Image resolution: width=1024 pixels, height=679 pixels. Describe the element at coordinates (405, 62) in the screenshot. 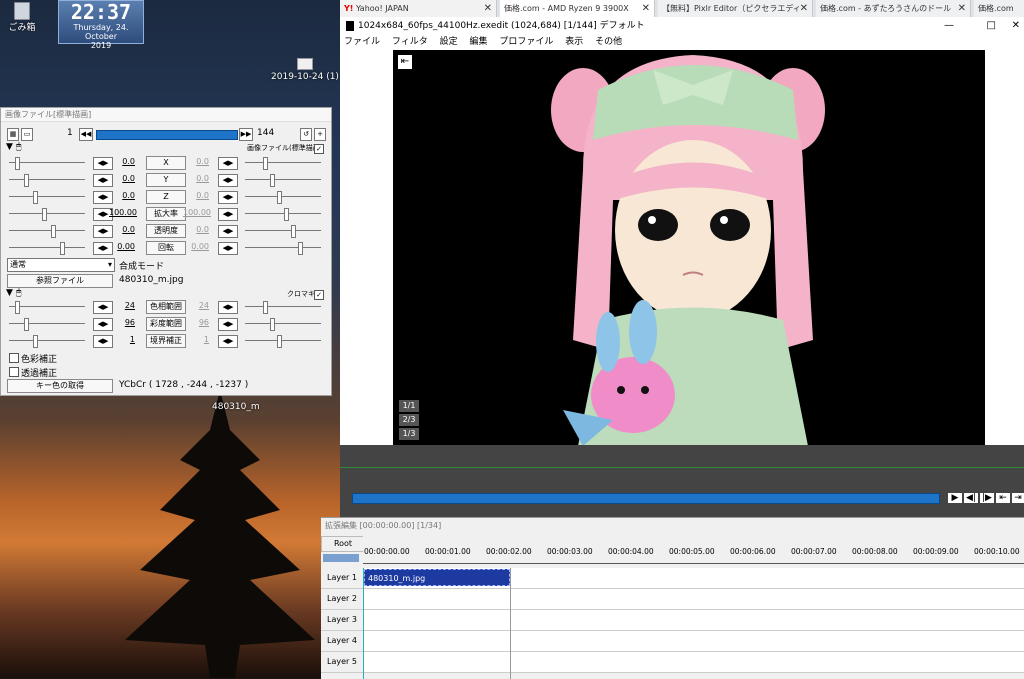

I see `back-to-start-icon: ⇤` at that location.